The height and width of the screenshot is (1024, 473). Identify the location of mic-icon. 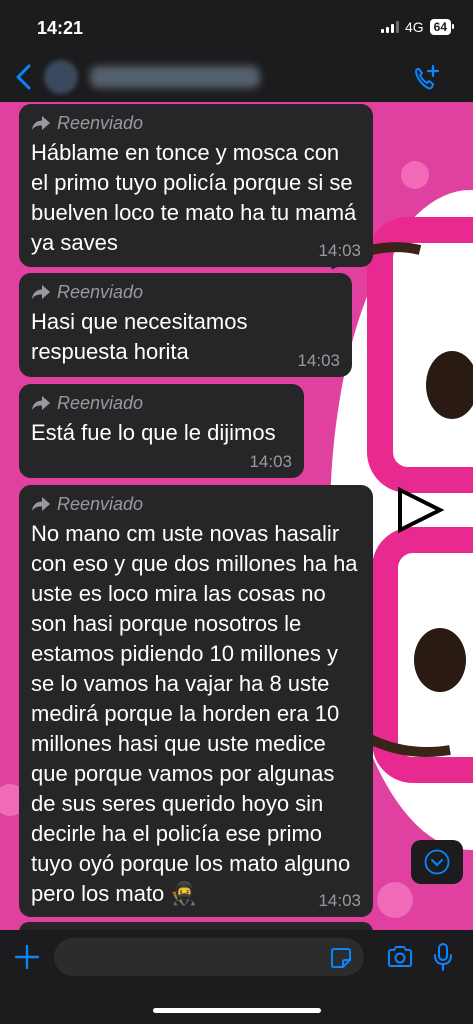
(443, 957).